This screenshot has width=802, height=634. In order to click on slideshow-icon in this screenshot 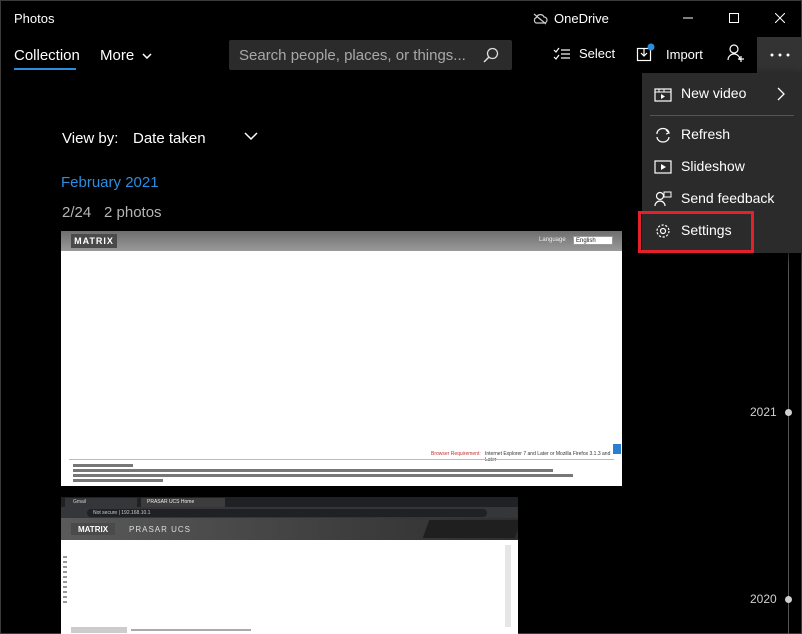, I will do `click(663, 167)`.